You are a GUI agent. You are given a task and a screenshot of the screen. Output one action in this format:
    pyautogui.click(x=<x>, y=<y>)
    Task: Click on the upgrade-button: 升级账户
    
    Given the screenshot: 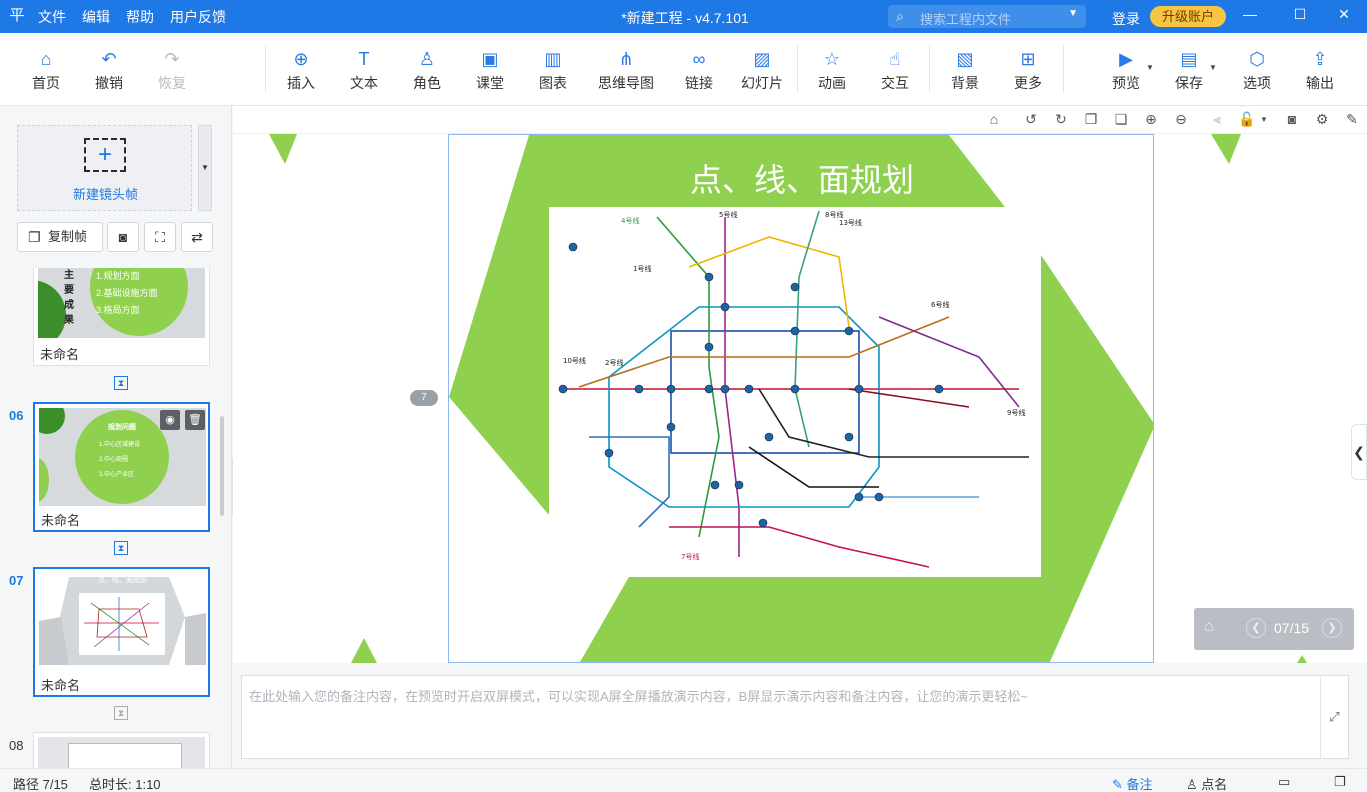 What is the action you would take?
    pyautogui.click(x=1188, y=16)
    